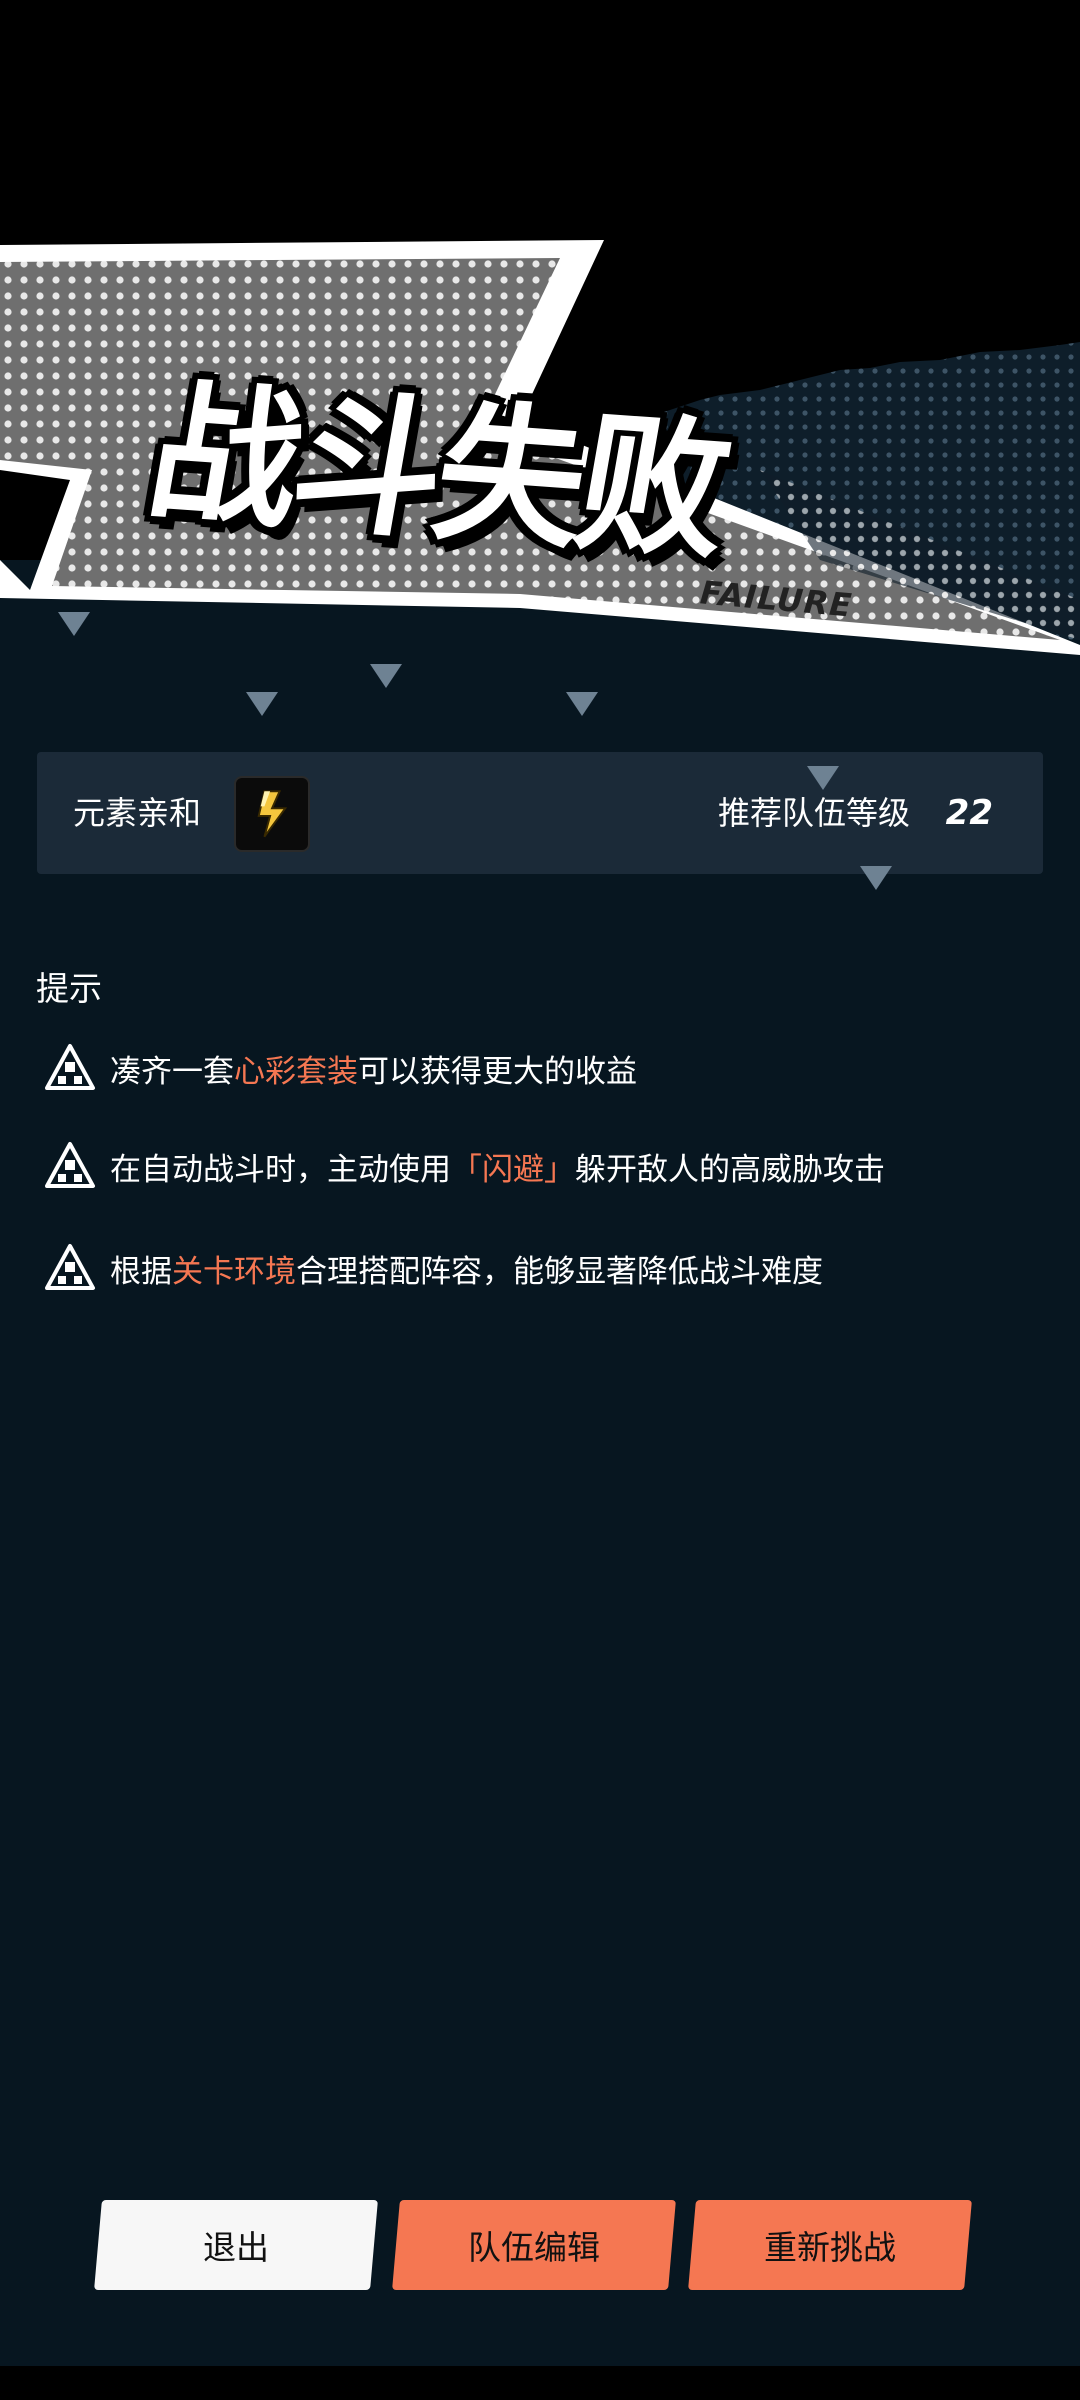 The image size is (1080, 2400). Describe the element at coordinates (969, 813) in the screenshot. I see `recommended-level-value: 22` at that location.